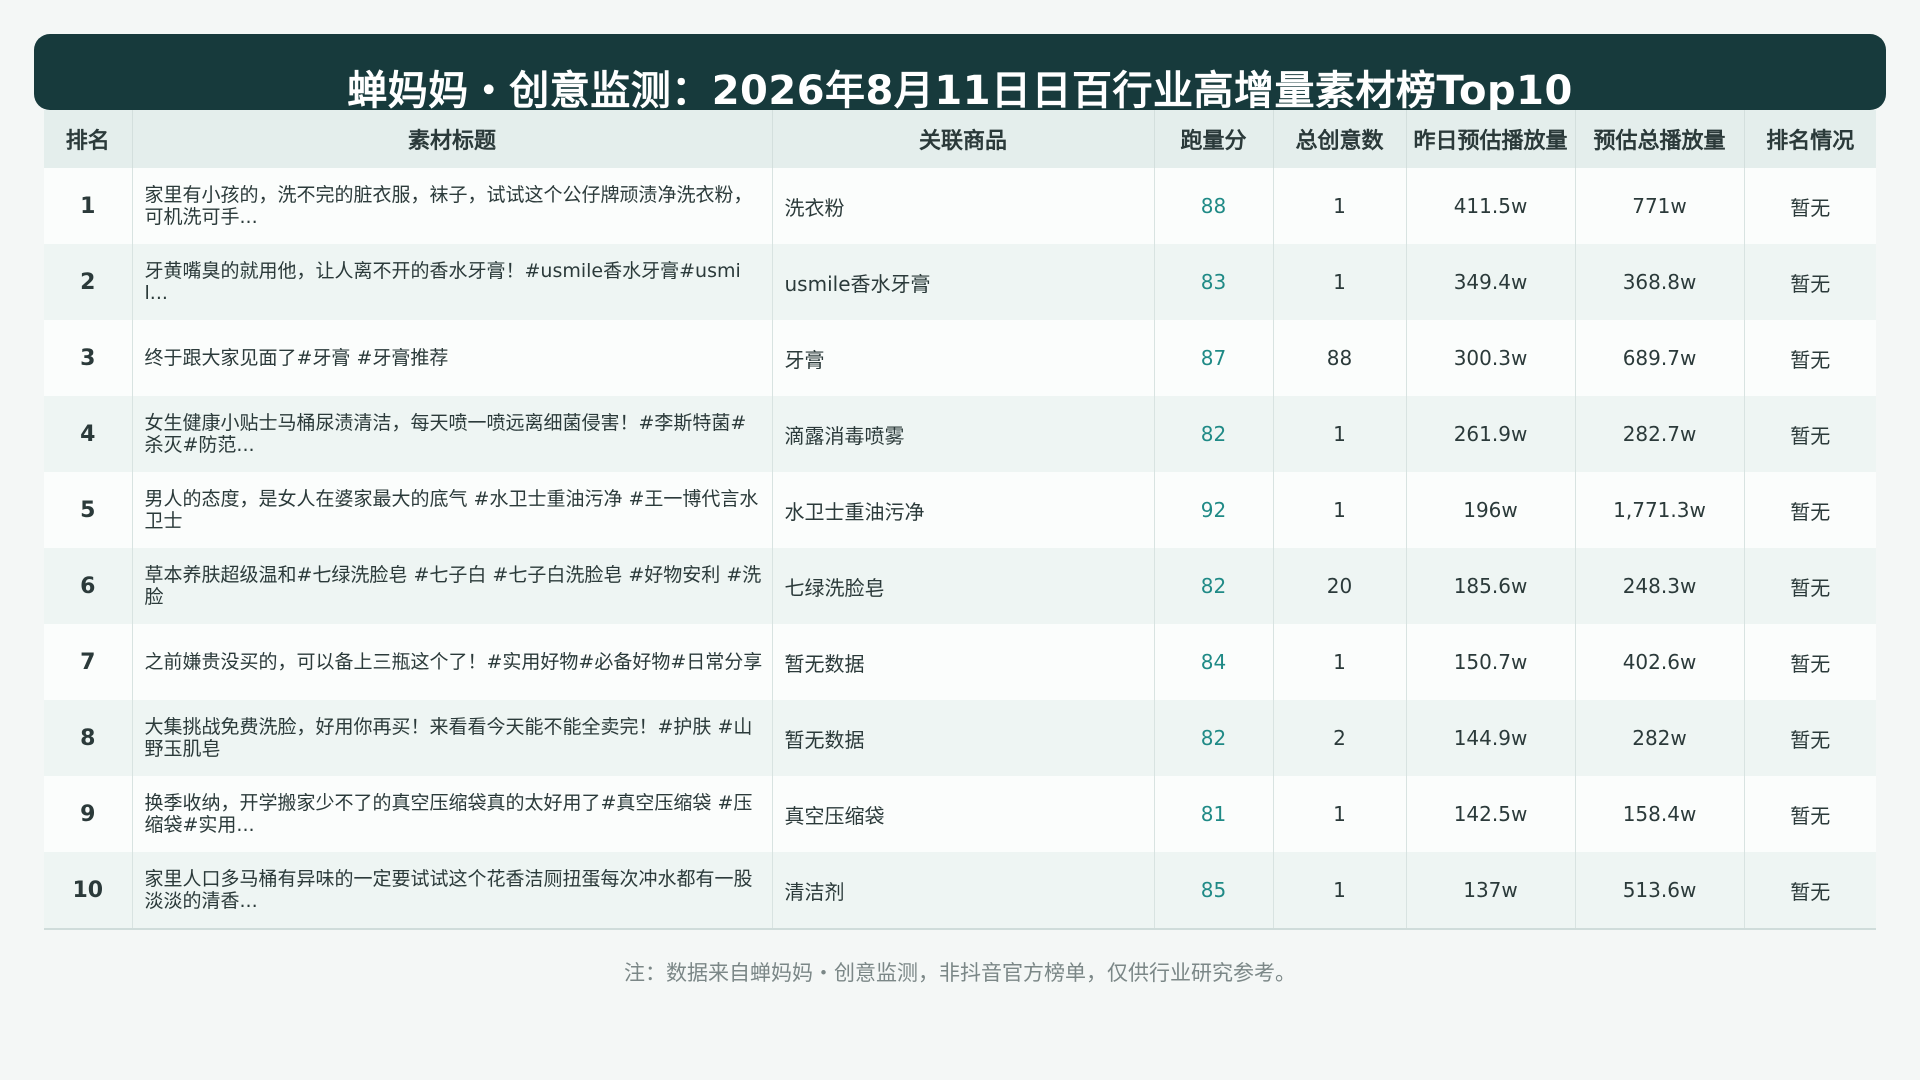 This screenshot has height=1080, width=1920. I want to click on title-cell: 男人的态度，是女人在婆家最大的底气 #水卫士重油污净 #王一博代言水卫士, so click(452, 510).